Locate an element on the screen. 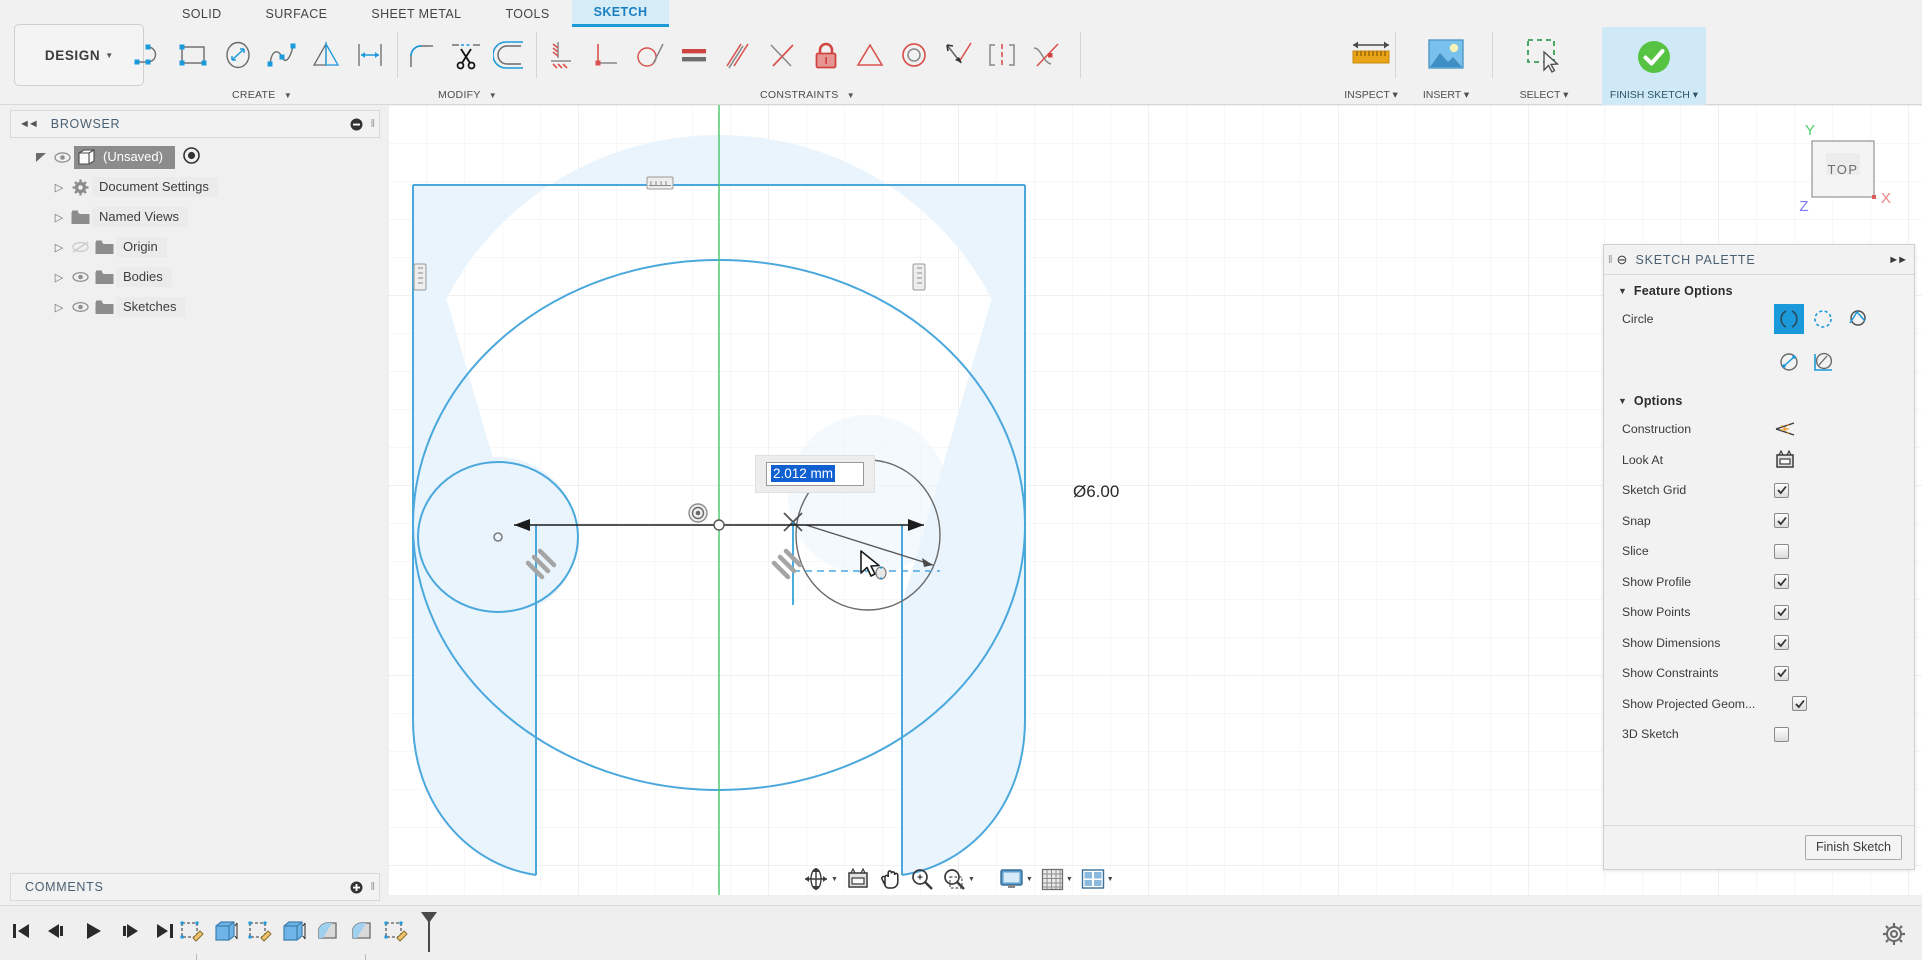 The width and height of the screenshot is (1922, 960). row-show-points: Show Points is located at coordinates (1759, 612).